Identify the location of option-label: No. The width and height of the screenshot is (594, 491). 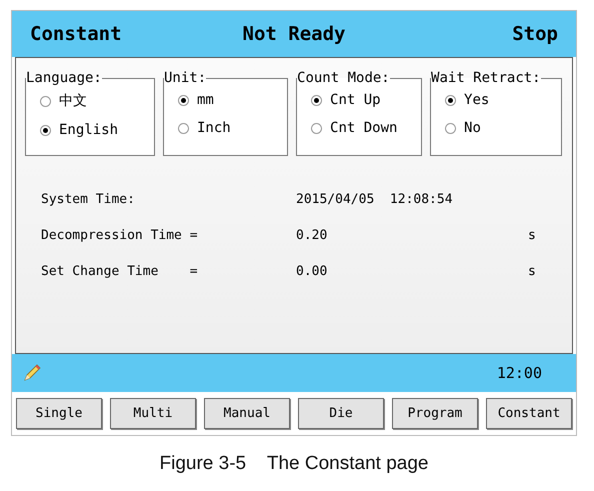
(472, 128).